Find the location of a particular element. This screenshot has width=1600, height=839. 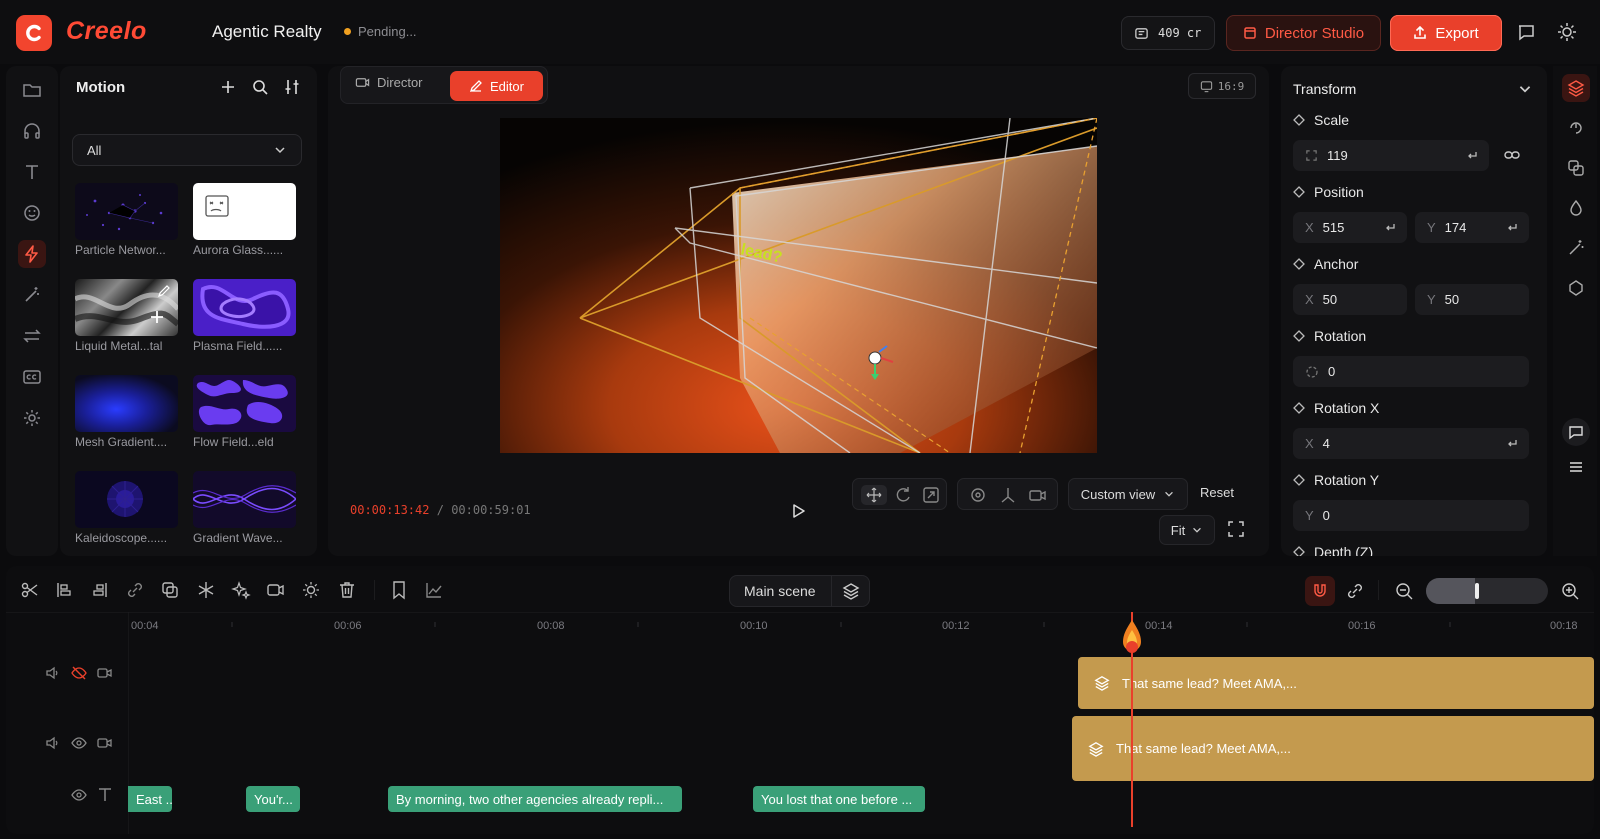

scale-tool-icon is located at coordinates (931, 495).